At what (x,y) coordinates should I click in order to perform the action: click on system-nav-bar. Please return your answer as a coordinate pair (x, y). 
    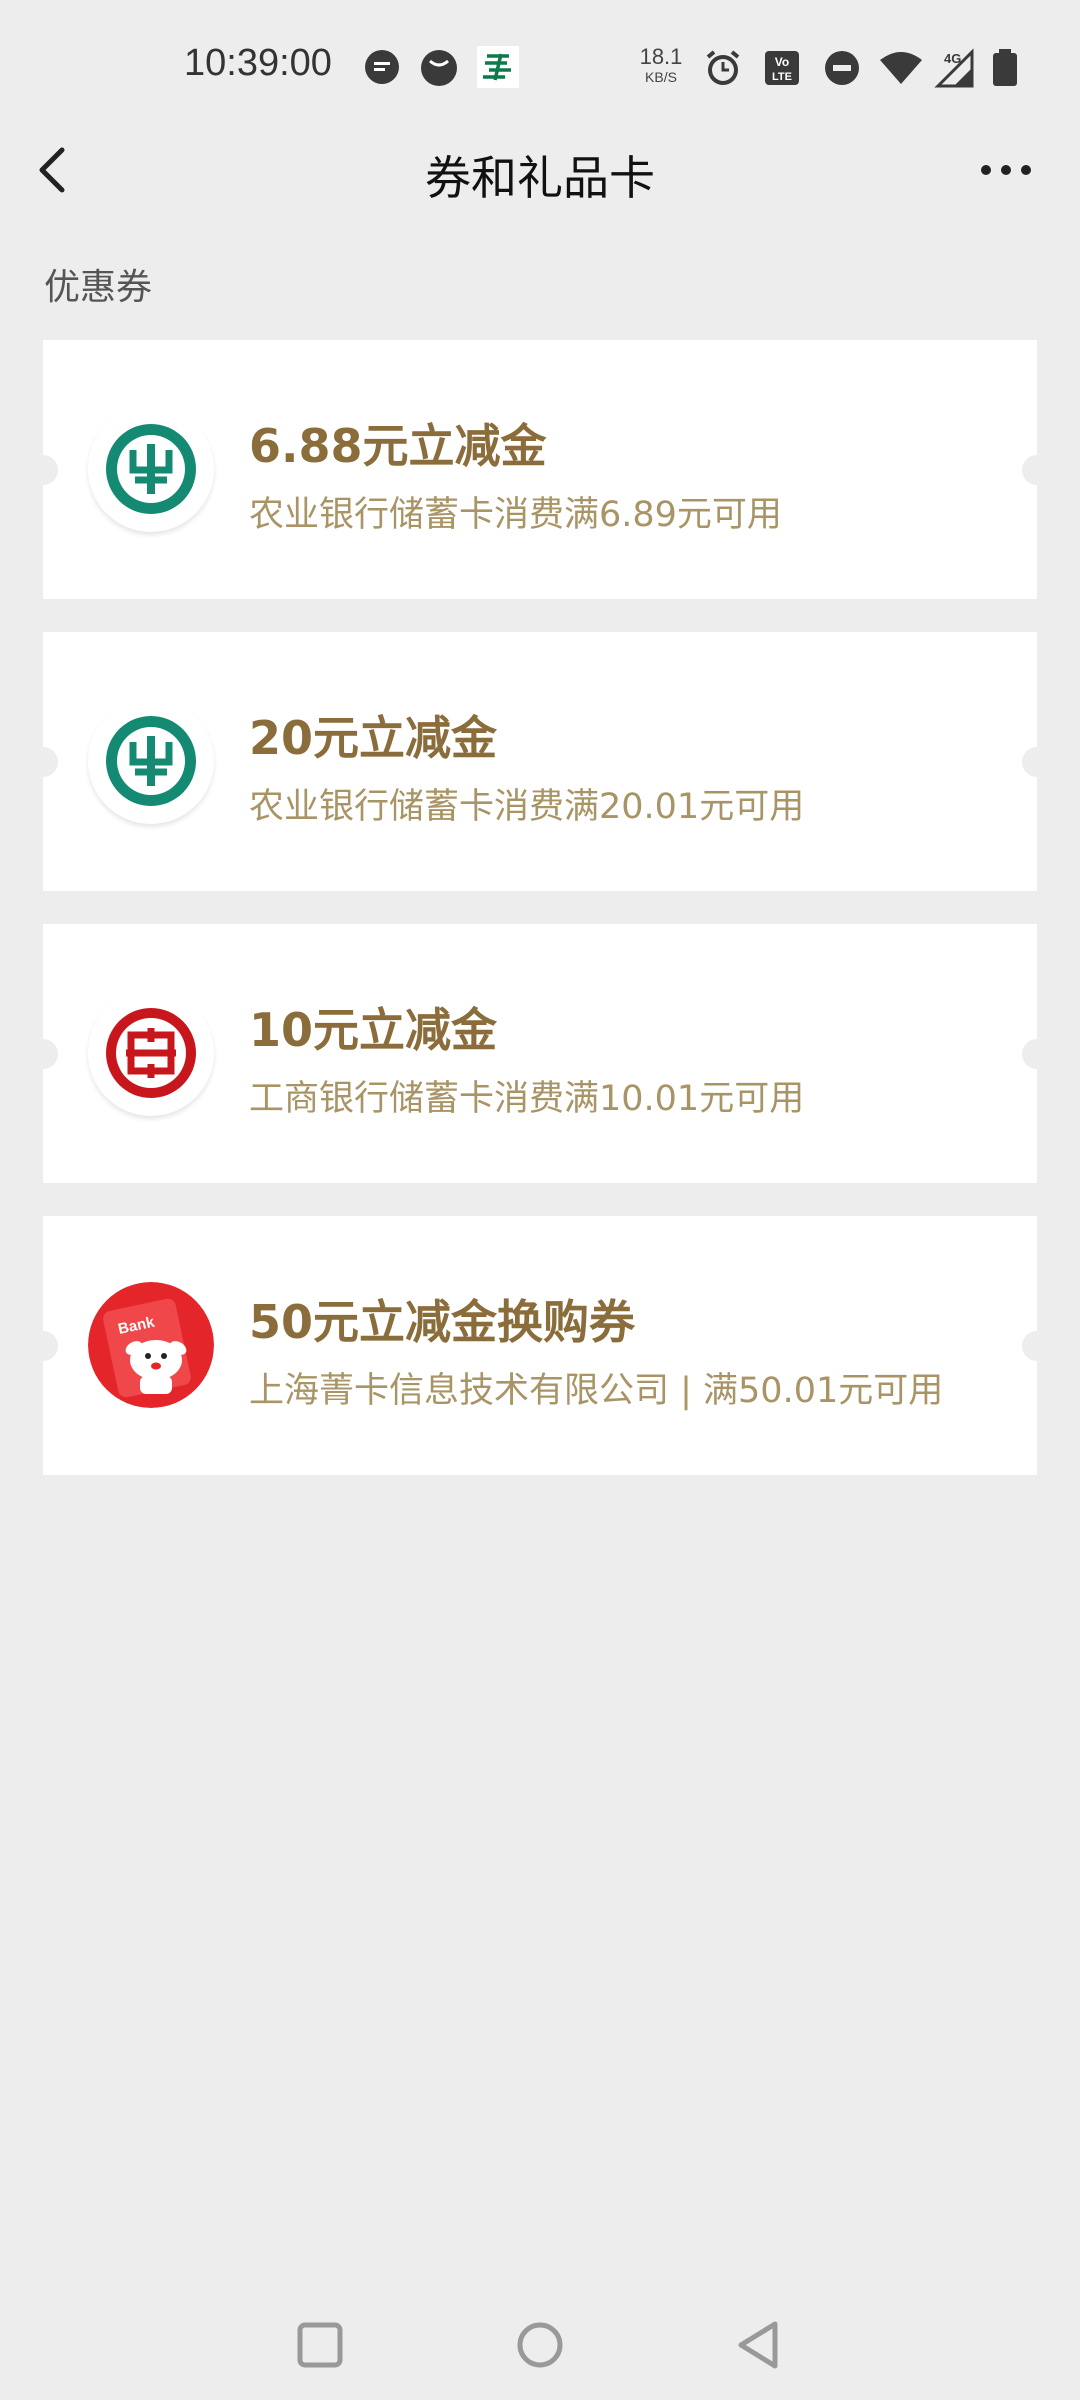
    Looking at the image, I should click on (540, 2345).